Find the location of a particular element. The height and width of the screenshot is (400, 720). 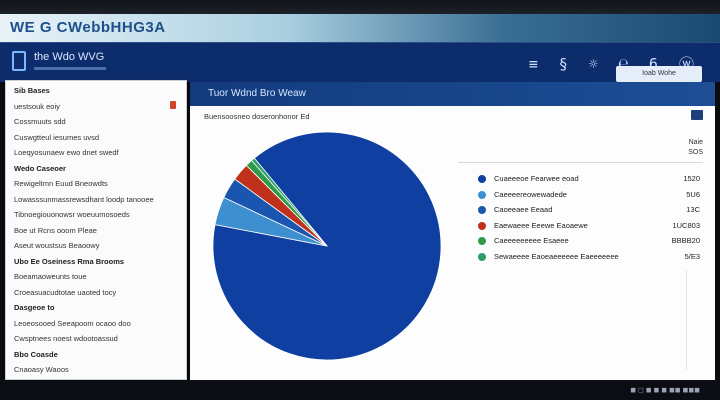

sidebar-item: Boe ut Rcns ooom Pleae is located at coordinates (55, 230).